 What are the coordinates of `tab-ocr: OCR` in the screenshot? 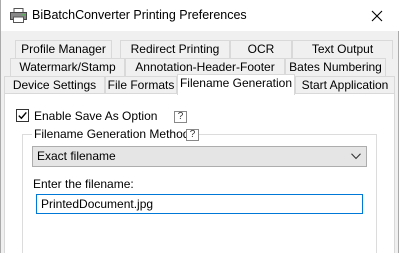 It's located at (261, 49).